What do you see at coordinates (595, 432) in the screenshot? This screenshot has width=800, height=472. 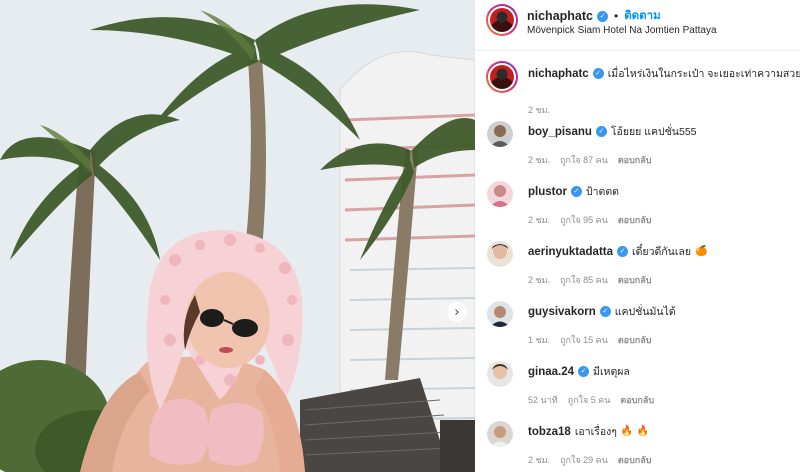 I see `comment-text: เอาเรื่องๆ` at bounding box center [595, 432].